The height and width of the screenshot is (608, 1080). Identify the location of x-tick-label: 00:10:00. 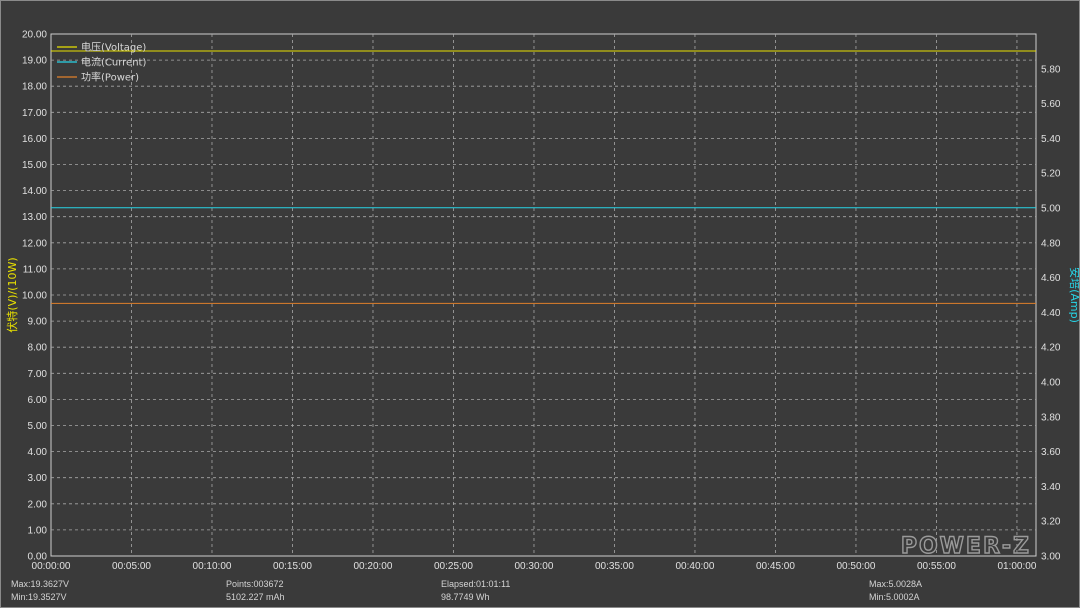
(212, 566).